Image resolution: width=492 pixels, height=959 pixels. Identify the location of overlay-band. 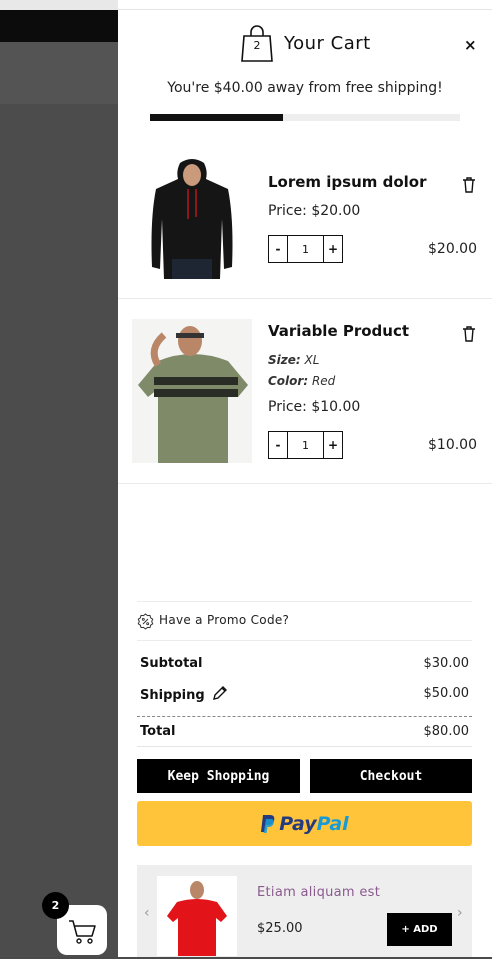
(59, 73).